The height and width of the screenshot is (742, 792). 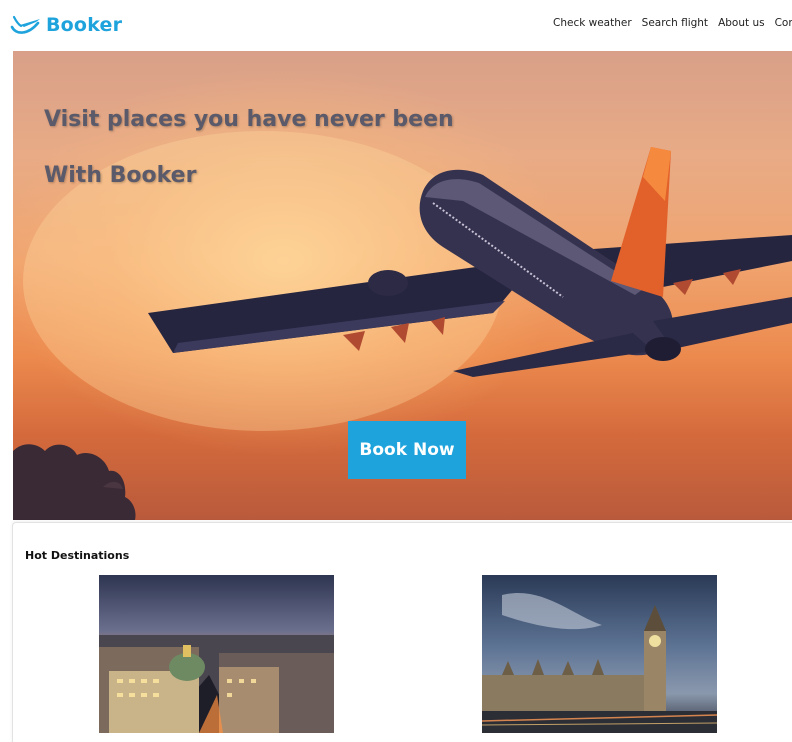 What do you see at coordinates (84, 25) in the screenshot?
I see `brand-name: Booker` at bounding box center [84, 25].